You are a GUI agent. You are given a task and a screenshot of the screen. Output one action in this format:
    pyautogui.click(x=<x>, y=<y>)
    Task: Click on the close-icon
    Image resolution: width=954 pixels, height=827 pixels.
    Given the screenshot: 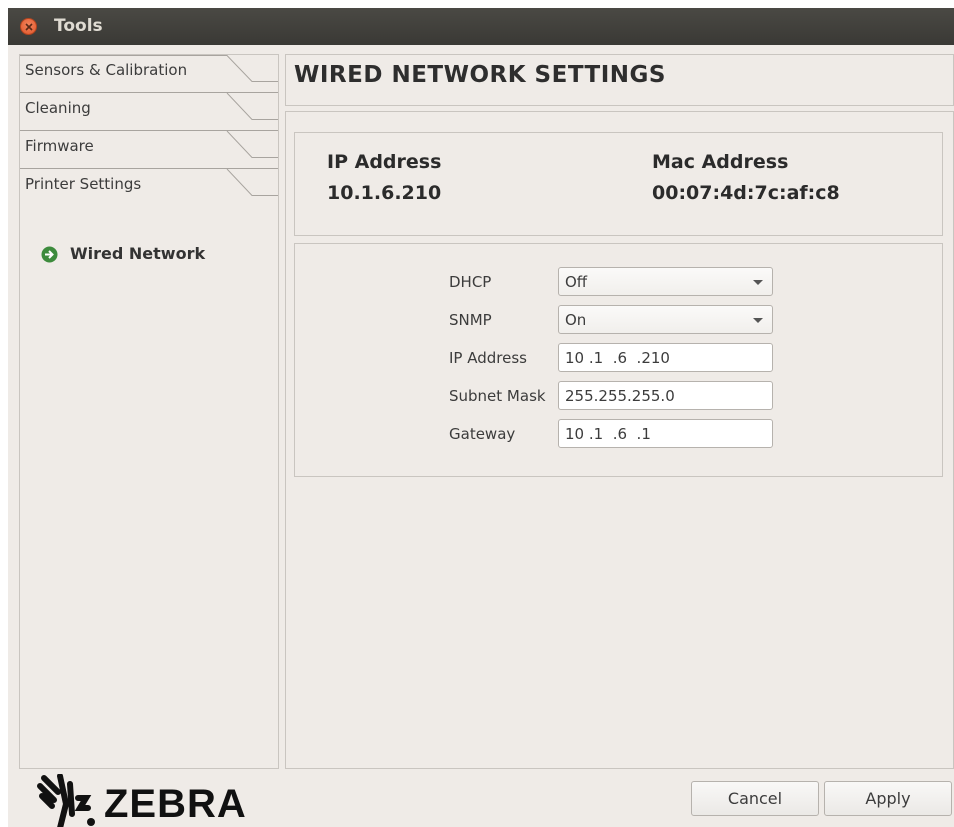 What is the action you would take?
    pyautogui.click(x=28, y=26)
    